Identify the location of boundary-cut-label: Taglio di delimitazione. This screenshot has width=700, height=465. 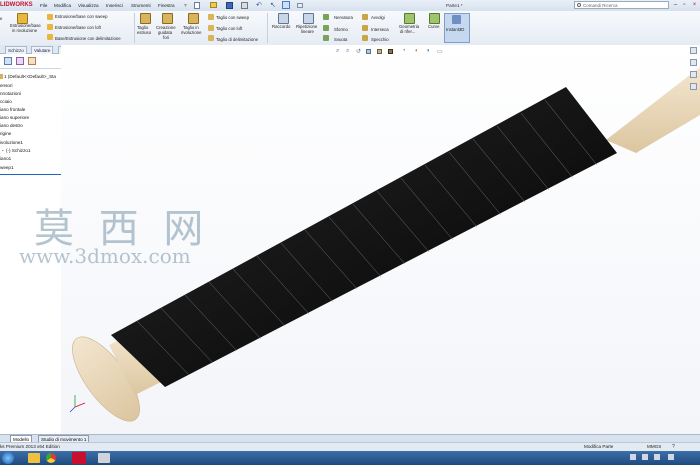
(237, 39).